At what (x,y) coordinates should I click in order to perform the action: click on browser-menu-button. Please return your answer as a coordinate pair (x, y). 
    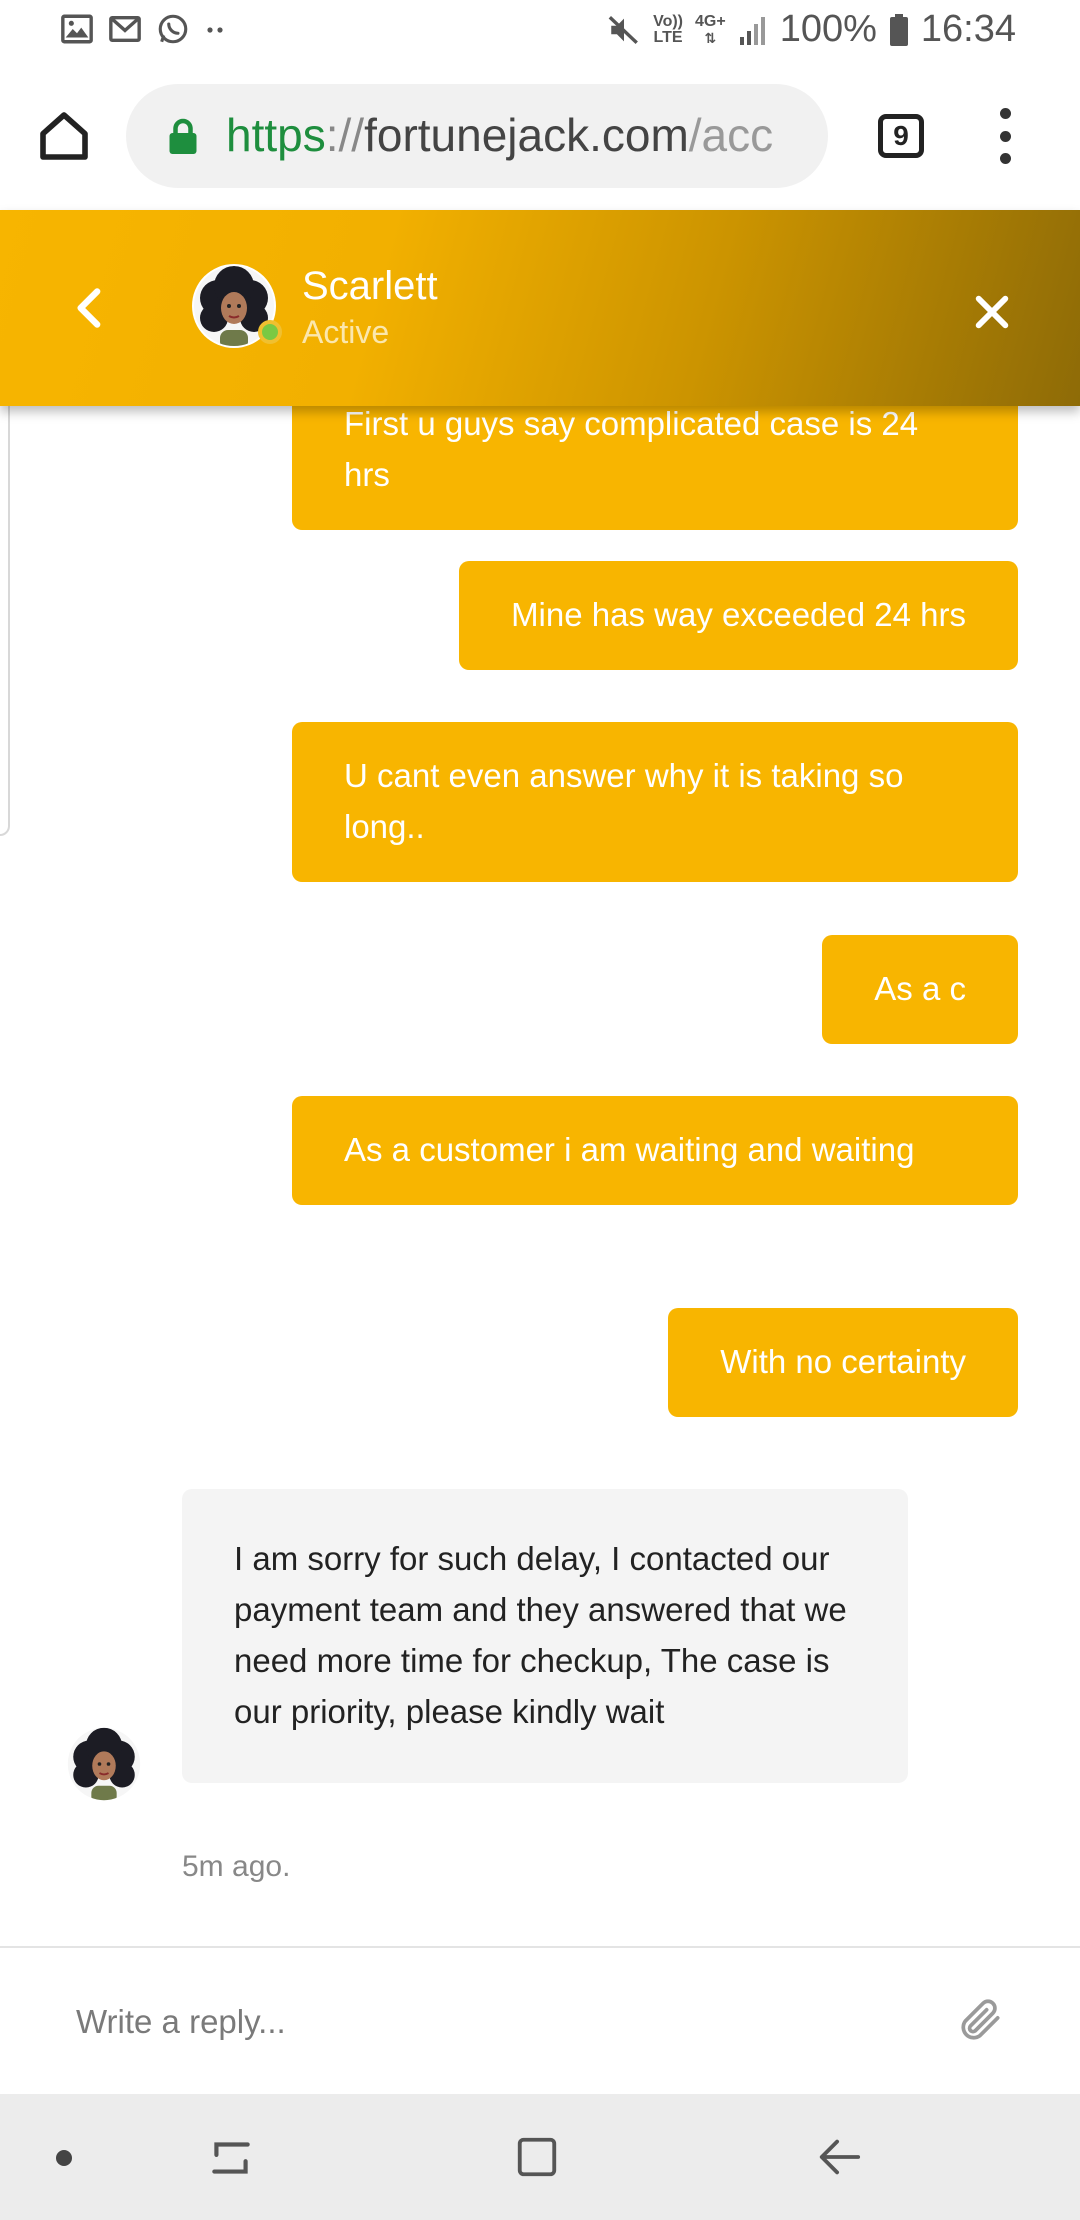
    Looking at the image, I should click on (1005, 136).